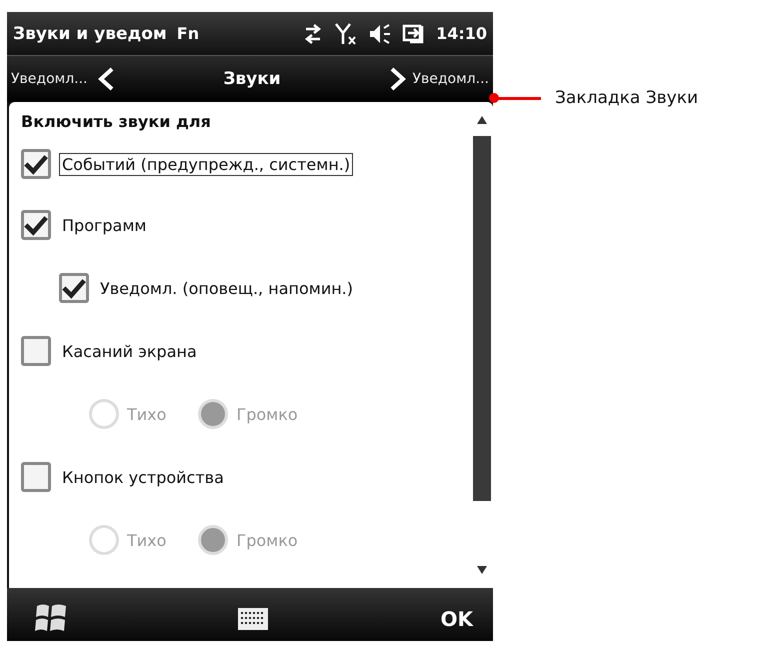  Describe the element at coordinates (461, 33) in the screenshot. I see `clock-time: 14:10` at that location.